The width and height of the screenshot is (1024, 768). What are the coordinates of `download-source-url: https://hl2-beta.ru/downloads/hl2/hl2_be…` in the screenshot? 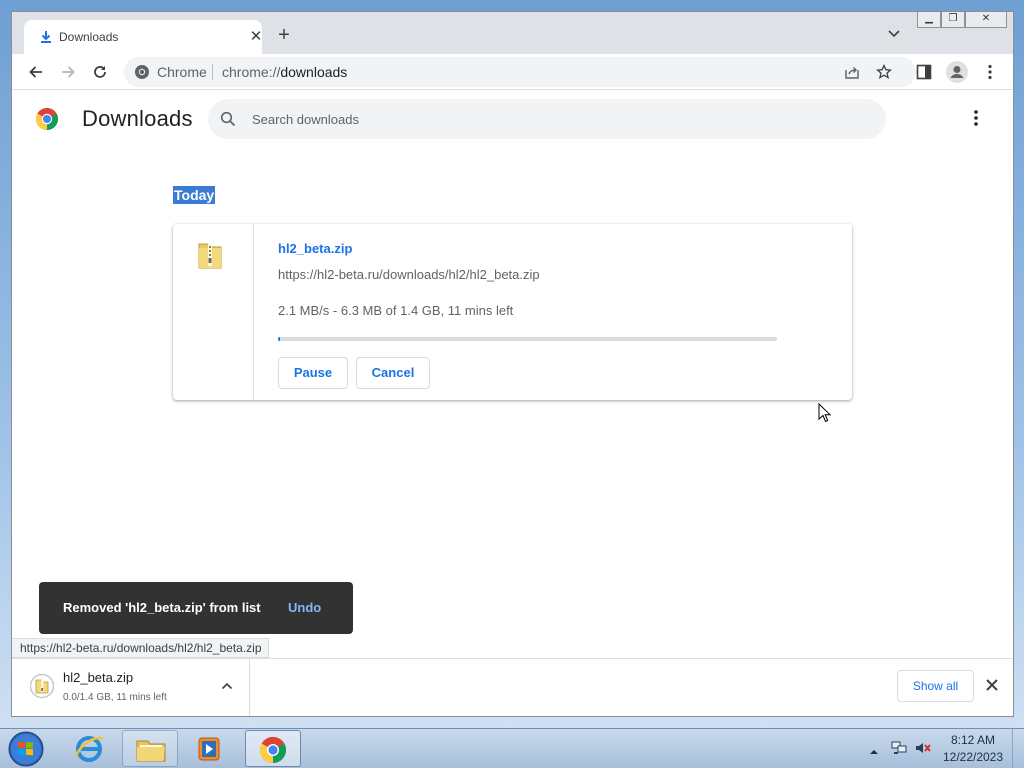 It's located at (409, 274).